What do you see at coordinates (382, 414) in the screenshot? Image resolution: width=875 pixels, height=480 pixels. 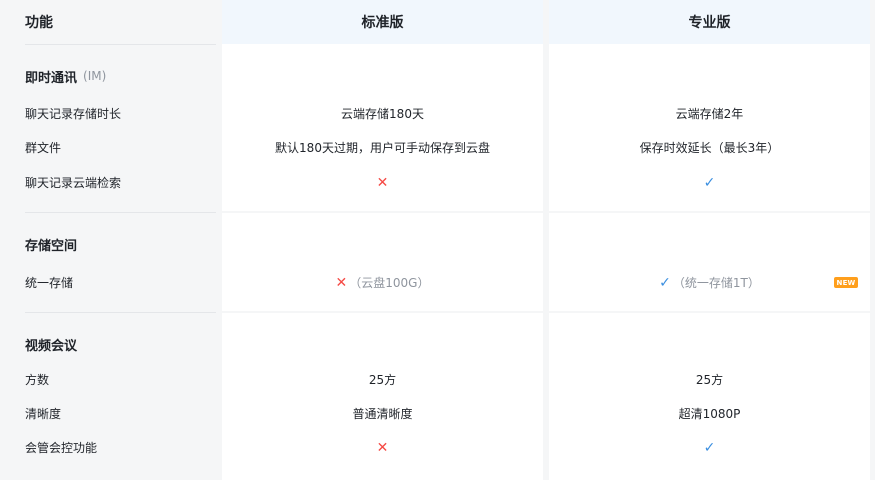 I see `standard-value: 普通清晰度` at bounding box center [382, 414].